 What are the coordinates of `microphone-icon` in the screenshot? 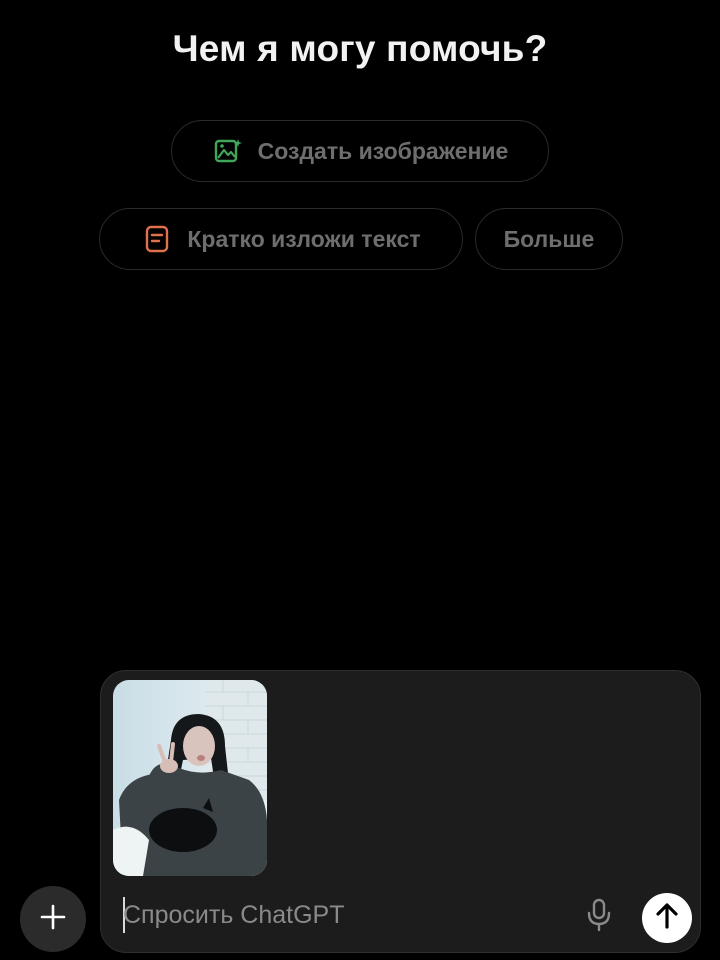 It's located at (599, 917).